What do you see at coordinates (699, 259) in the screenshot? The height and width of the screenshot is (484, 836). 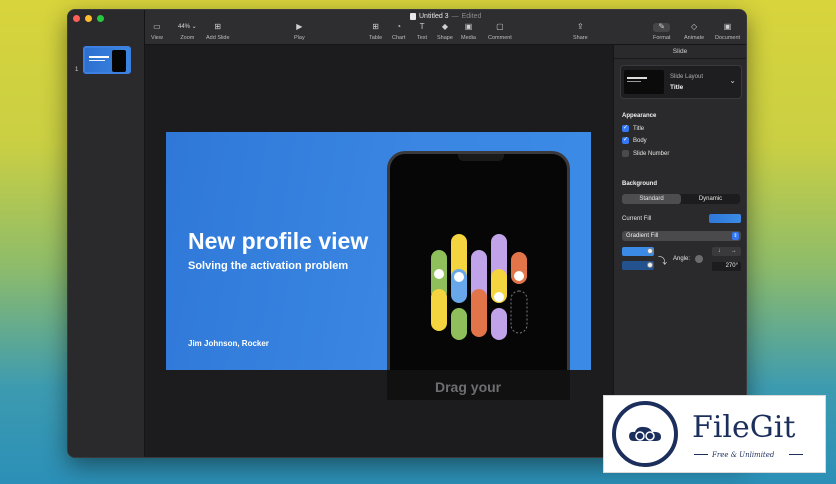 I see `angle-dial` at bounding box center [699, 259].